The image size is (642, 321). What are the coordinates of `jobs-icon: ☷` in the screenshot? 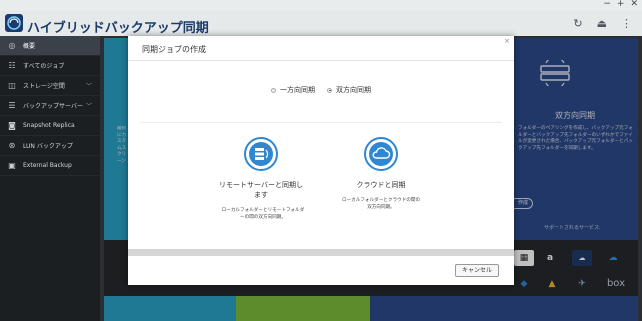 It's located at (12, 65).